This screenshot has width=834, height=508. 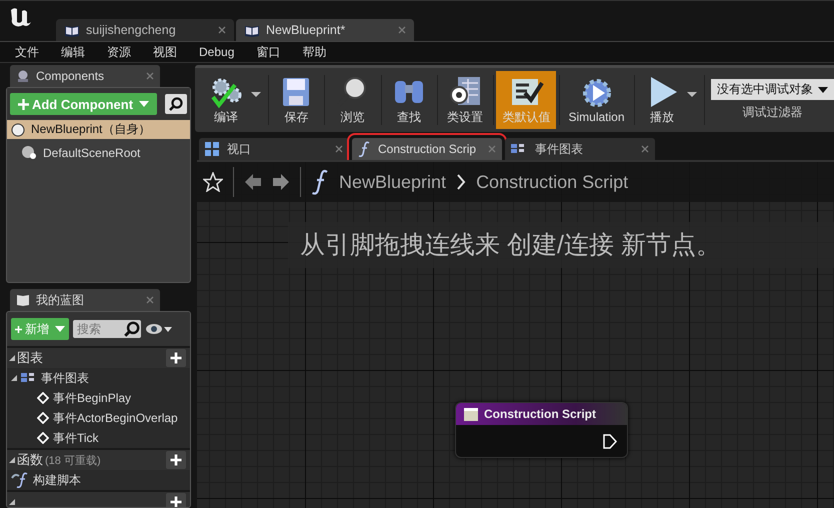 What do you see at coordinates (98, 129) in the screenshot?
I see `component-item: NewBlueprint（自身）` at bounding box center [98, 129].